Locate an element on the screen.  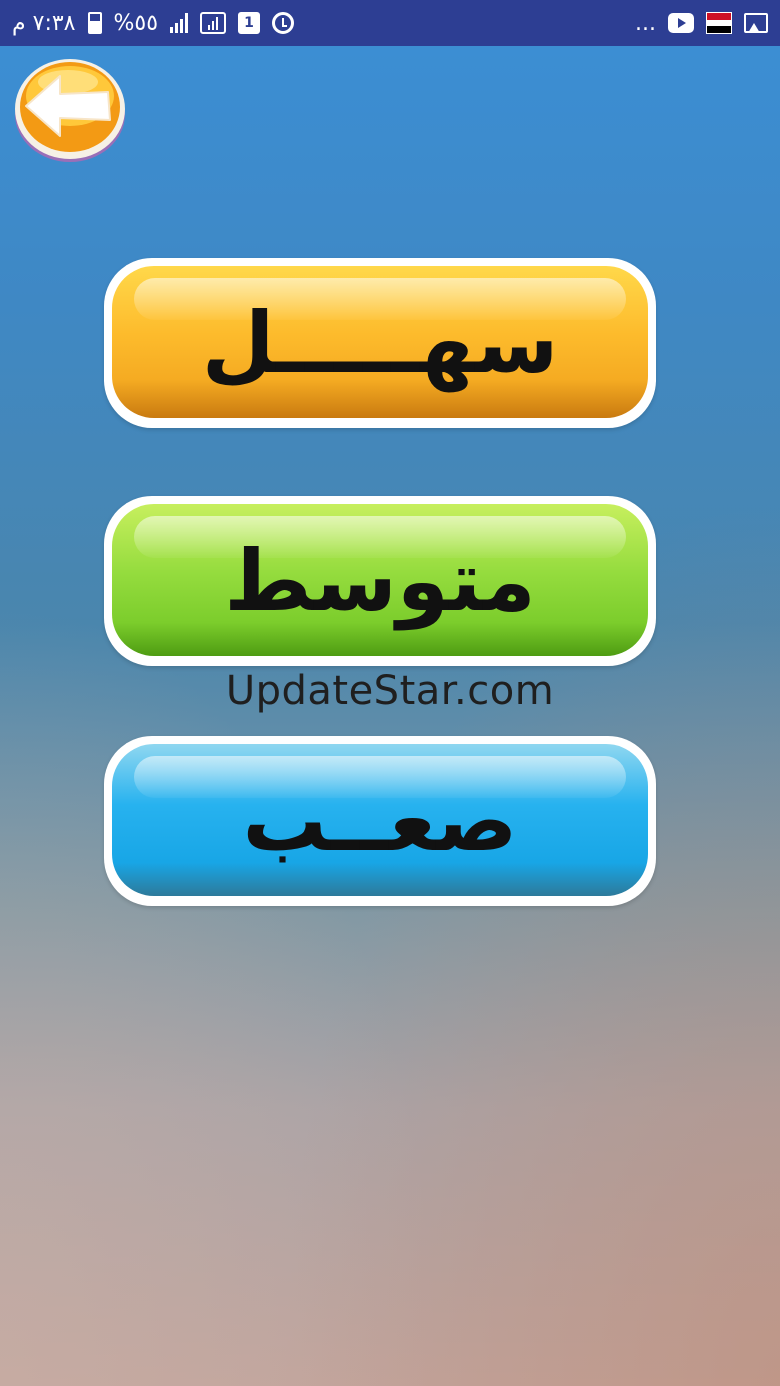
medium-label: متوسط is located at coordinates (380, 581).